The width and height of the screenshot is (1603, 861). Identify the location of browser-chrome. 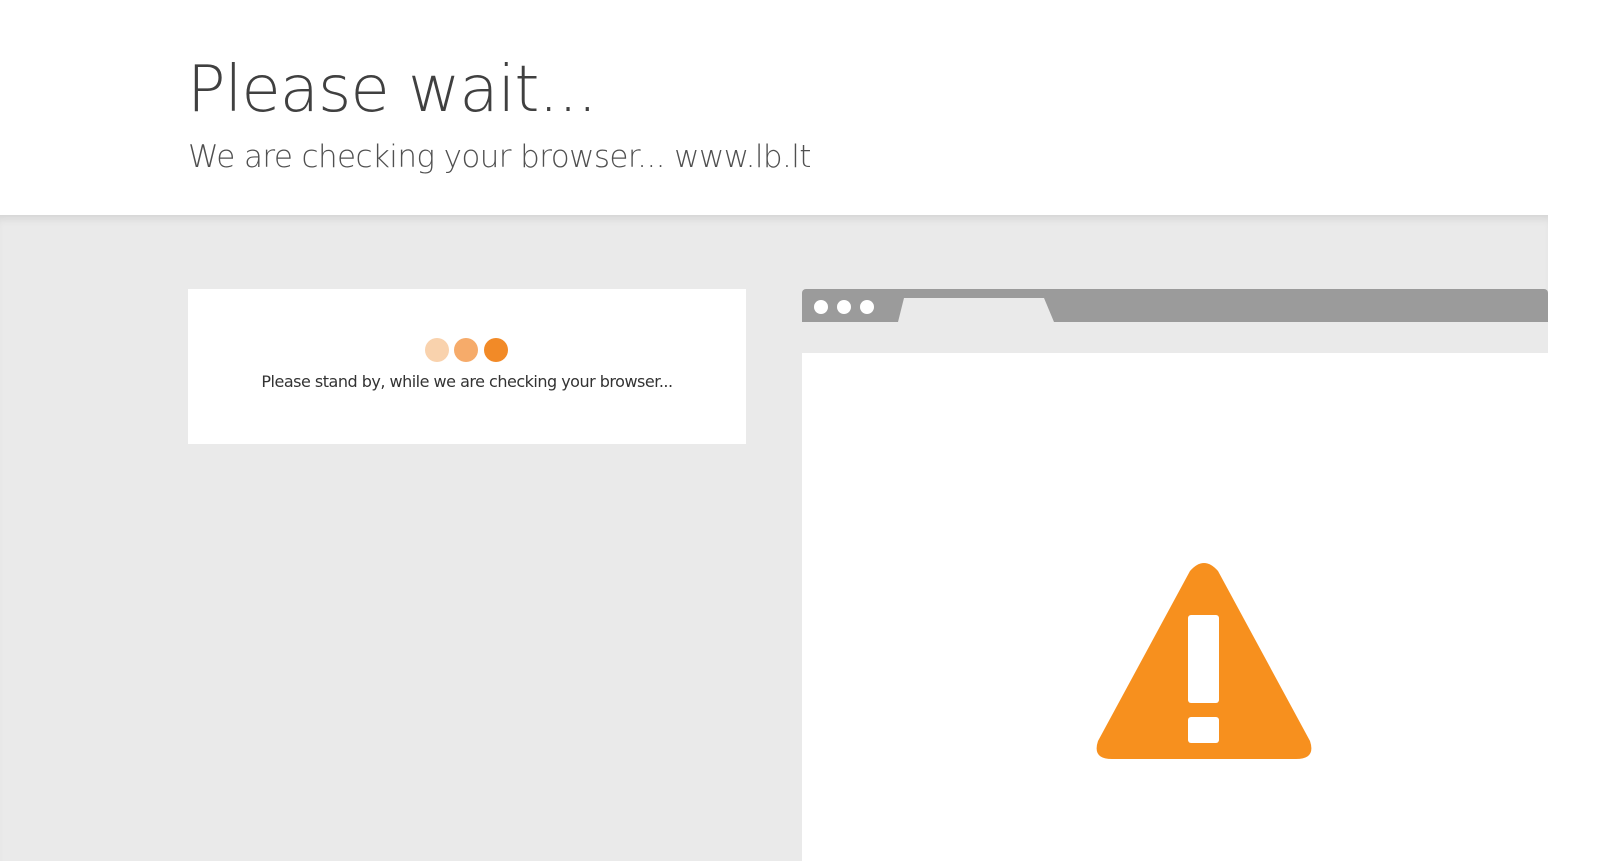
(1175, 305).